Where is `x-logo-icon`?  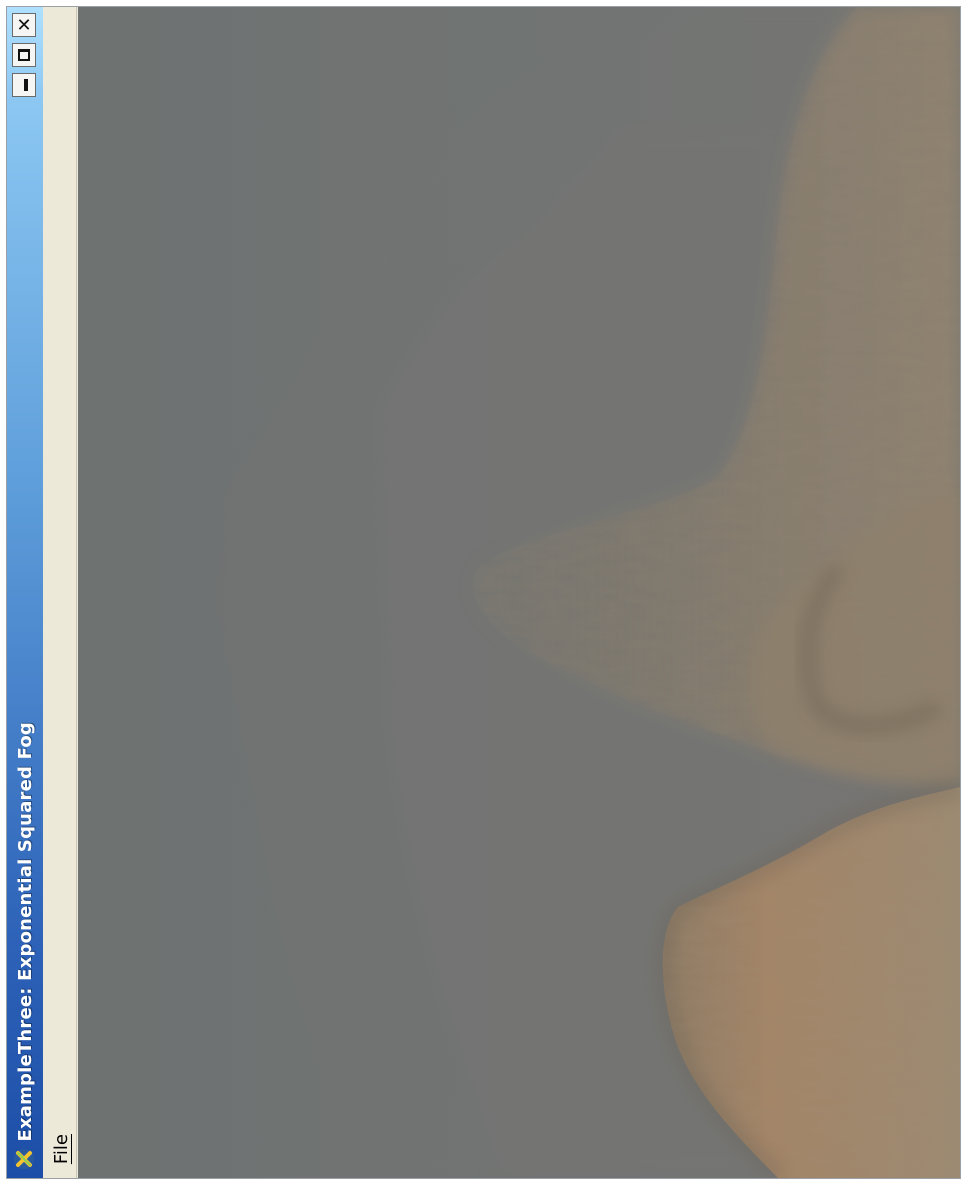
x-logo-icon is located at coordinates (24, 1159).